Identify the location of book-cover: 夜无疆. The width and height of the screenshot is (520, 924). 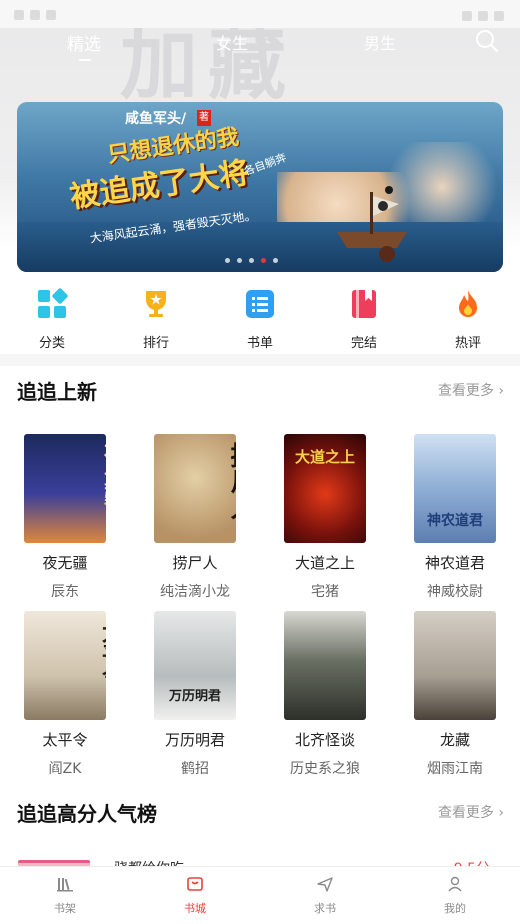
(65, 488).